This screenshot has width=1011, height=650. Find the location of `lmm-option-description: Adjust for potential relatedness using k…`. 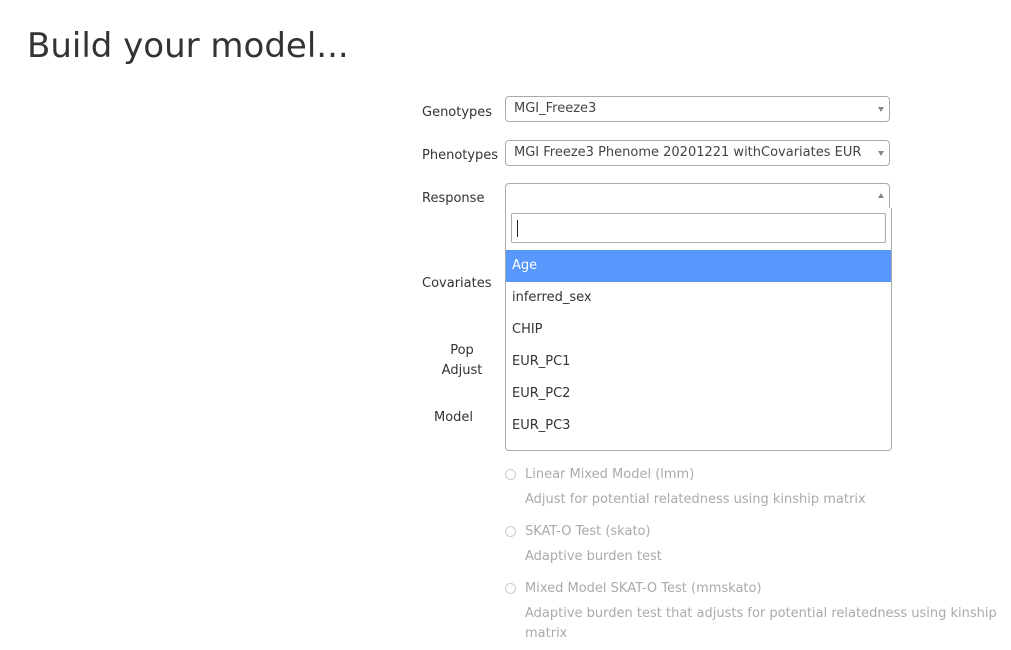

lmm-option-description: Adjust for potential relatedness using k… is located at coordinates (695, 499).